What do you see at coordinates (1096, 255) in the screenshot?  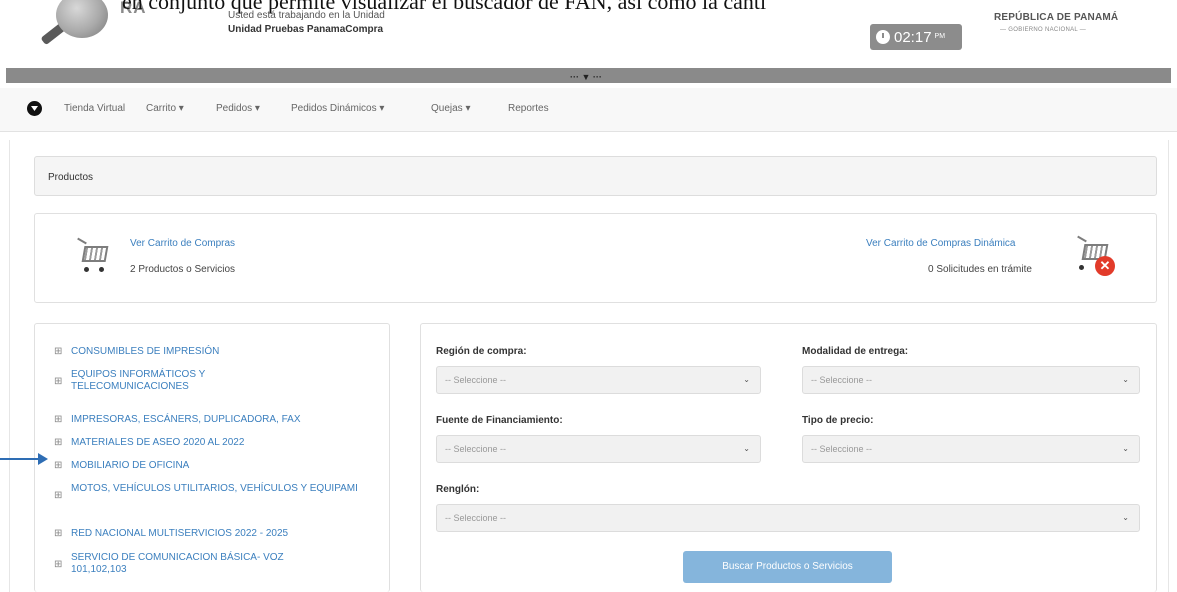 I see `dynamic-cart-icon: ✕` at bounding box center [1096, 255].